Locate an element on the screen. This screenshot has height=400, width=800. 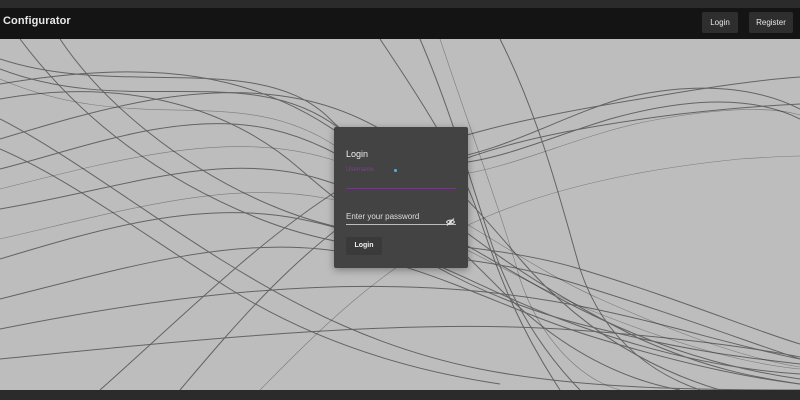
password-input is located at coordinates (401, 218).